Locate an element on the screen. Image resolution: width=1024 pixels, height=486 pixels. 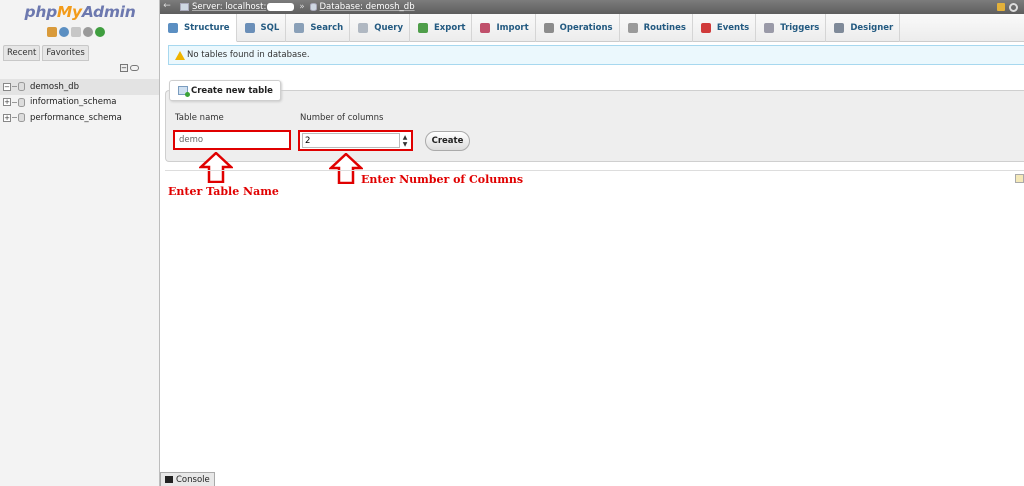
home-icon is located at coordinates (52, 32).